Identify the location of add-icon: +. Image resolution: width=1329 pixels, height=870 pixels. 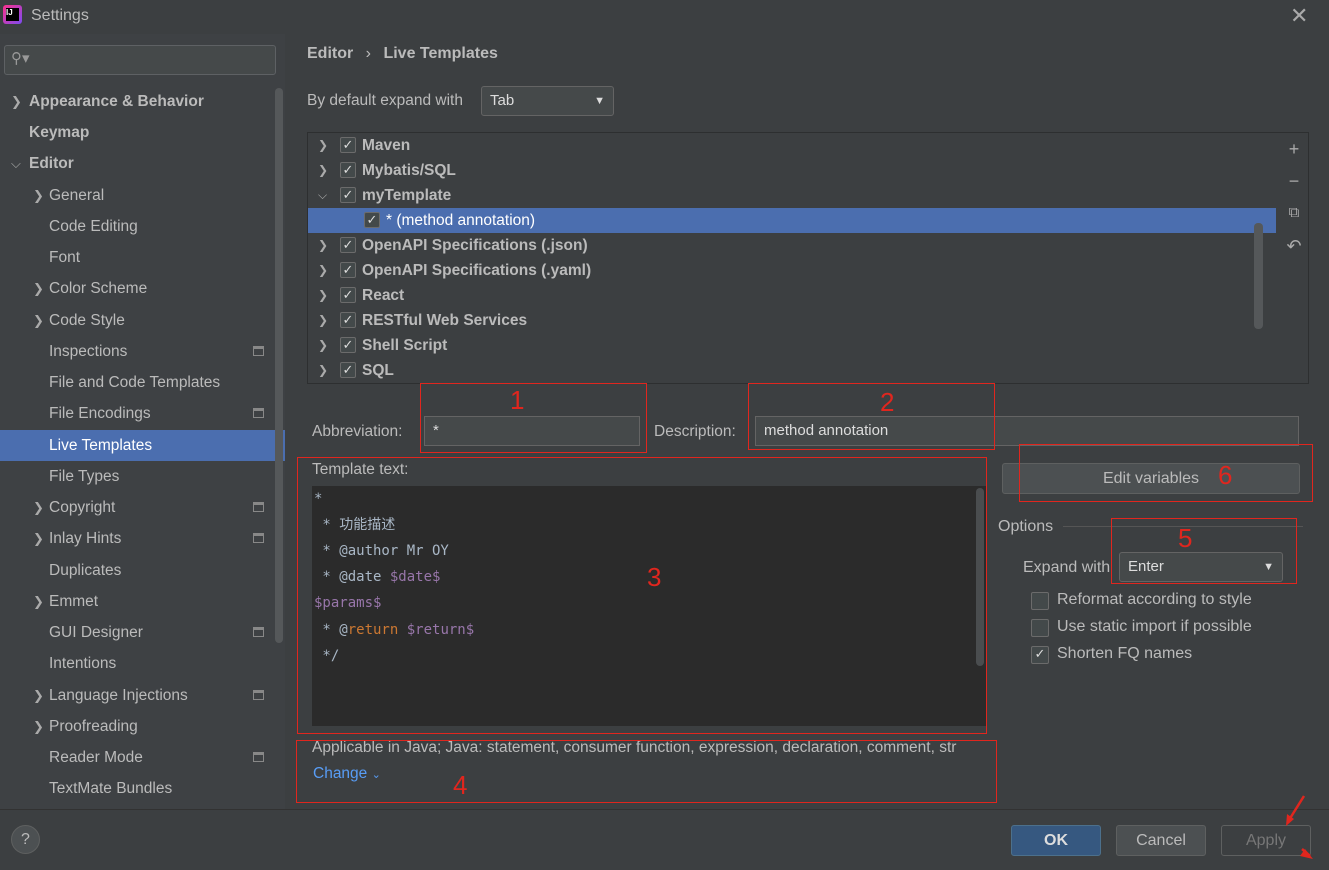
(1294, 149).